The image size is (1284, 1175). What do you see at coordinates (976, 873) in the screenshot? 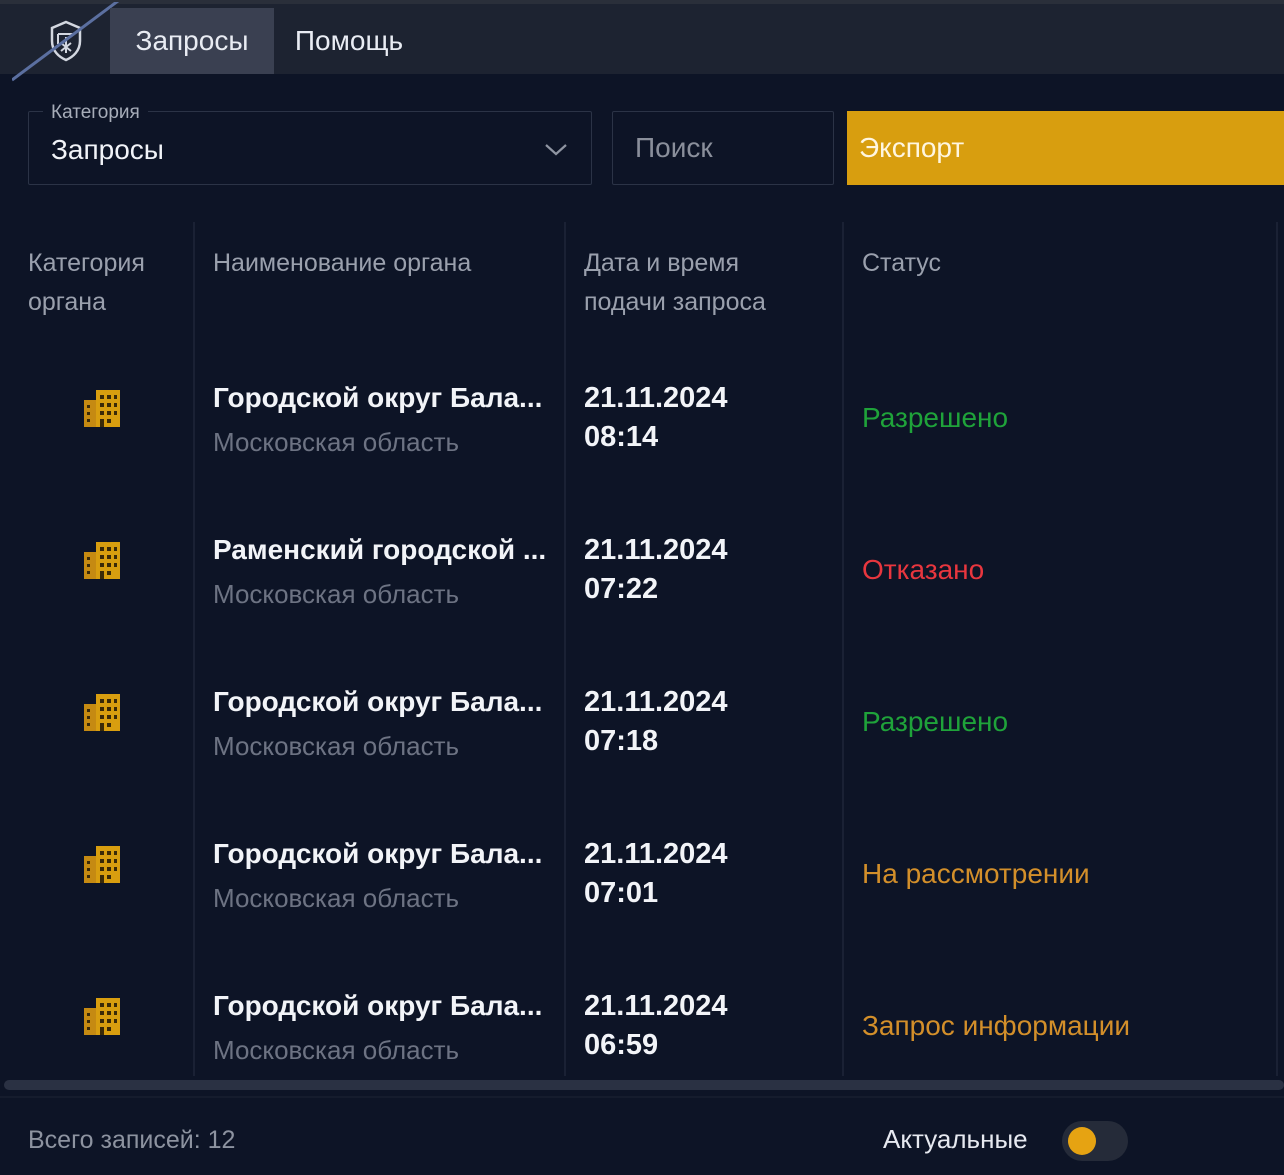
I see `status-badge: На рассмотрении` at bounding box center [976, 873].